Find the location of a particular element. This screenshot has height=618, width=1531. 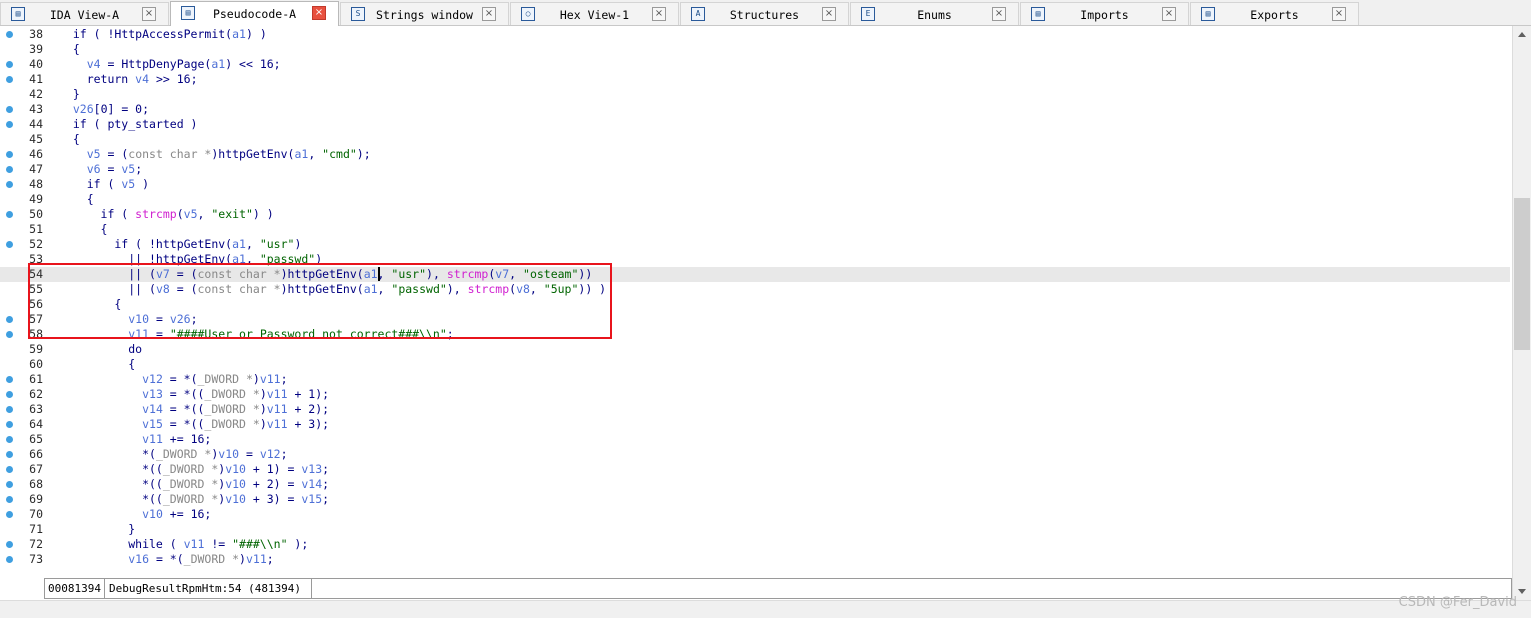

vertical-scrollbar is located at coordinates (1521, 313).